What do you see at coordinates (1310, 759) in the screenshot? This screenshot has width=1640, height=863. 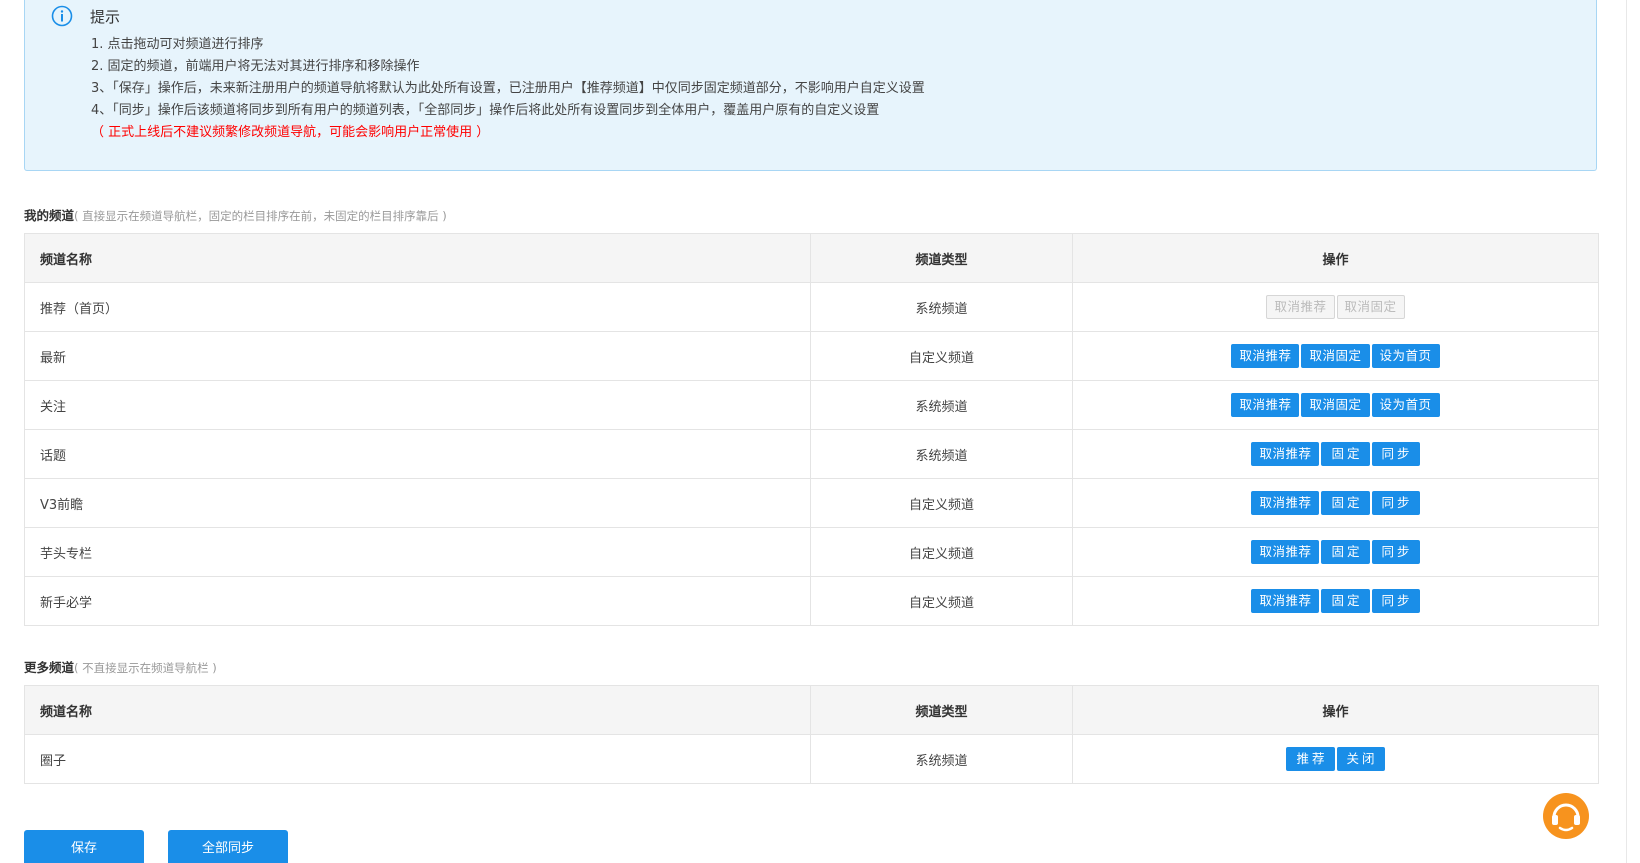 I see `recommend-button: 推荐` at bounding box center [1310, 759].